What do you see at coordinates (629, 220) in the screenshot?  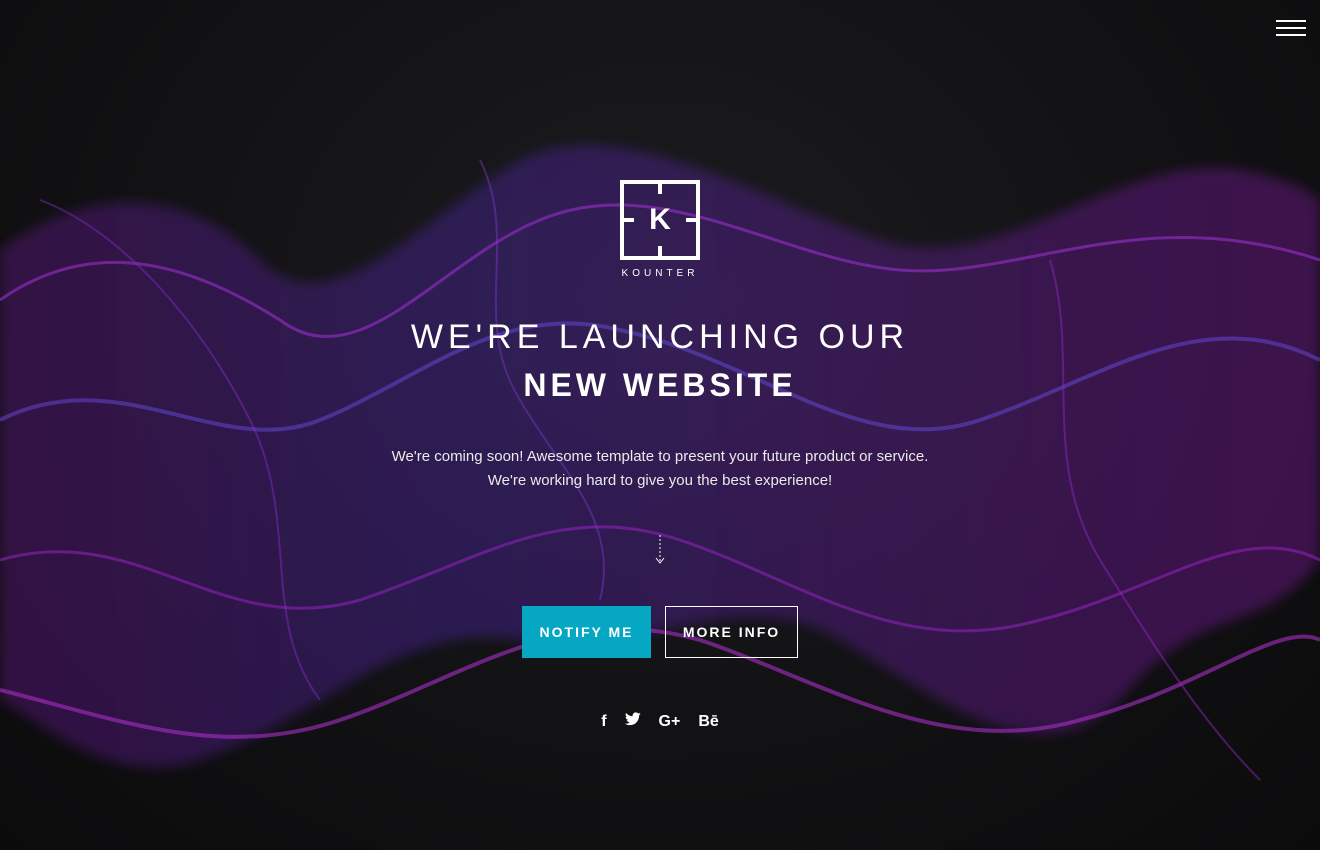 I see `logo-tick-left` at bounding box center [629, 220].